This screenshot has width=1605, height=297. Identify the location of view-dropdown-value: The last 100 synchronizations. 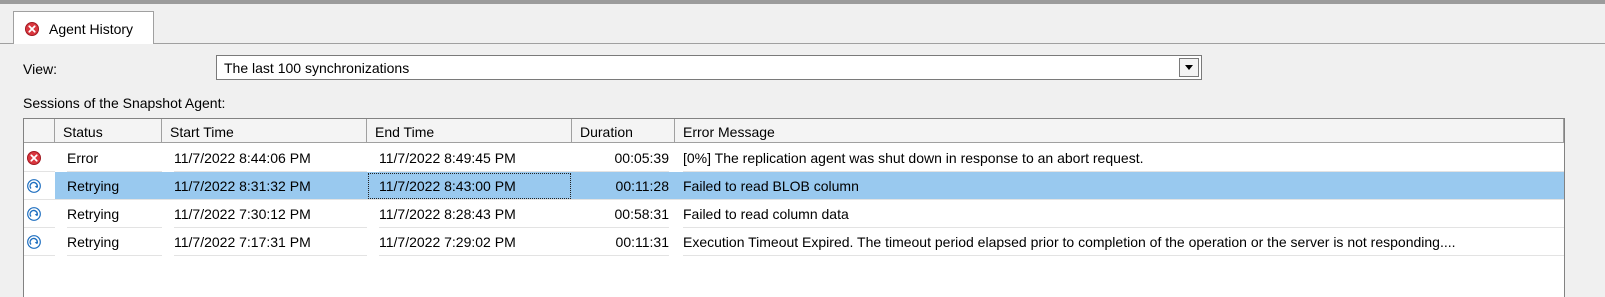
(317, 68).